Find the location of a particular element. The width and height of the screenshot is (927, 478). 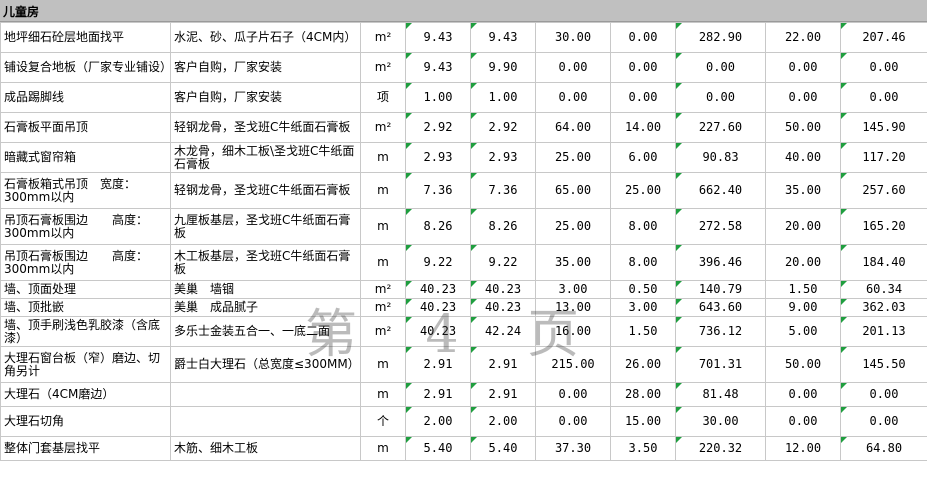

row-material-total: 643.60 is located at coordinates (720, 307).